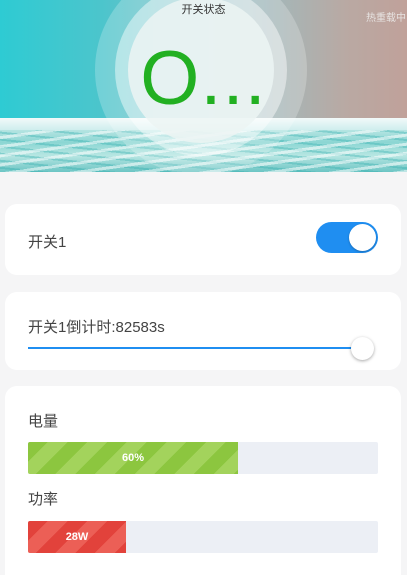 This screenshot has width=407, height=575. What do you see at coordinates (386, 18) in the screenshot?
I see `hot-reload-watermark: 热重载中` at bounding box center [386, 18].